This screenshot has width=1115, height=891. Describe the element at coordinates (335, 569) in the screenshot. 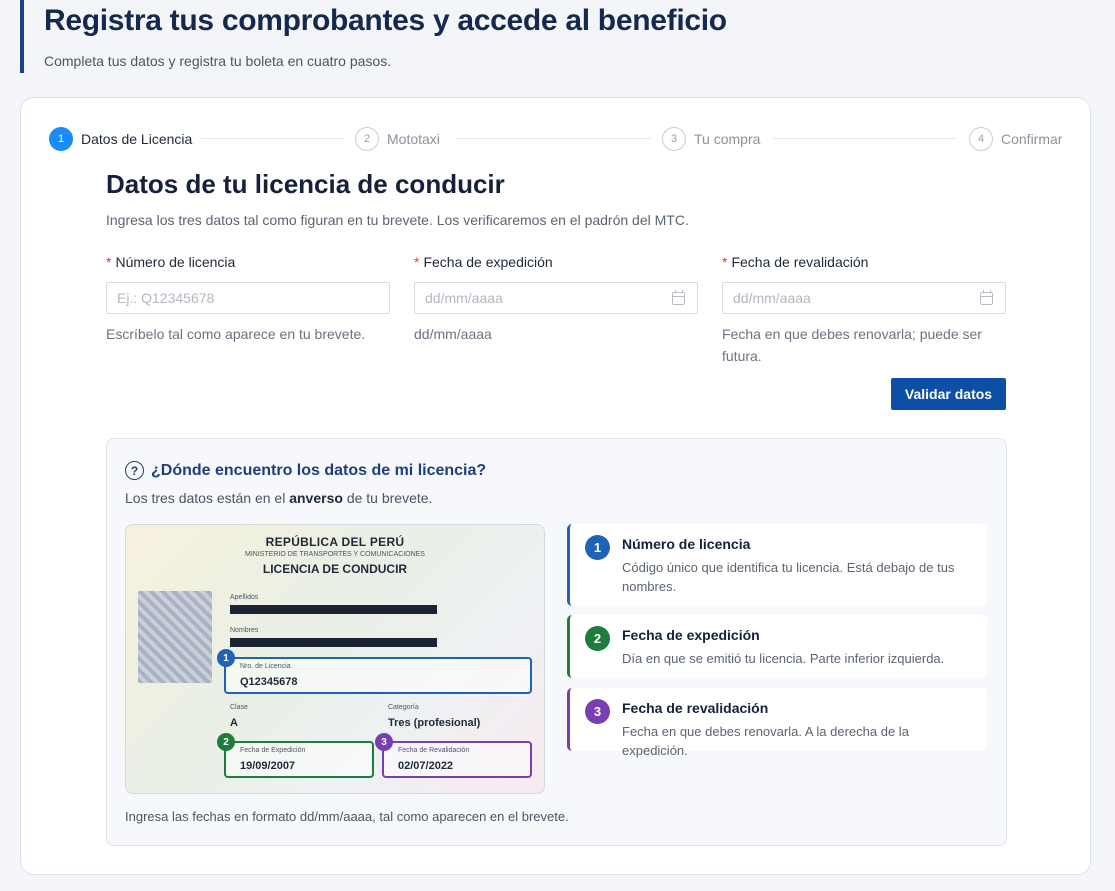

I see `license-heading: LICENCIA DE CONDUCIR` at that location.